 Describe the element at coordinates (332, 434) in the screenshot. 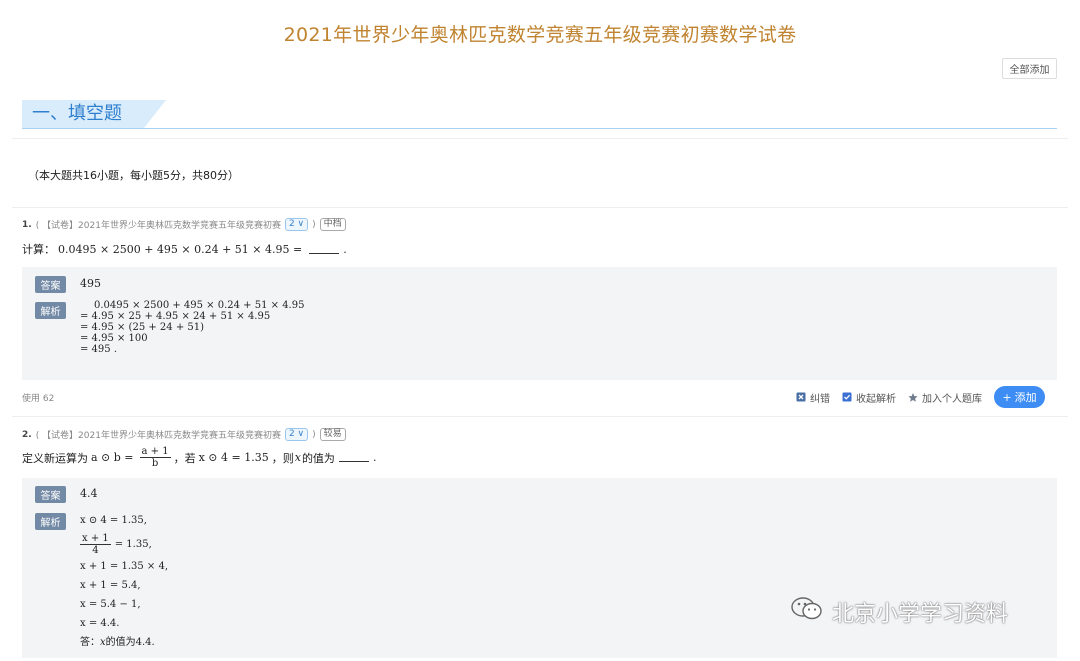

I see `difficulty-badge: 较易` at that location.